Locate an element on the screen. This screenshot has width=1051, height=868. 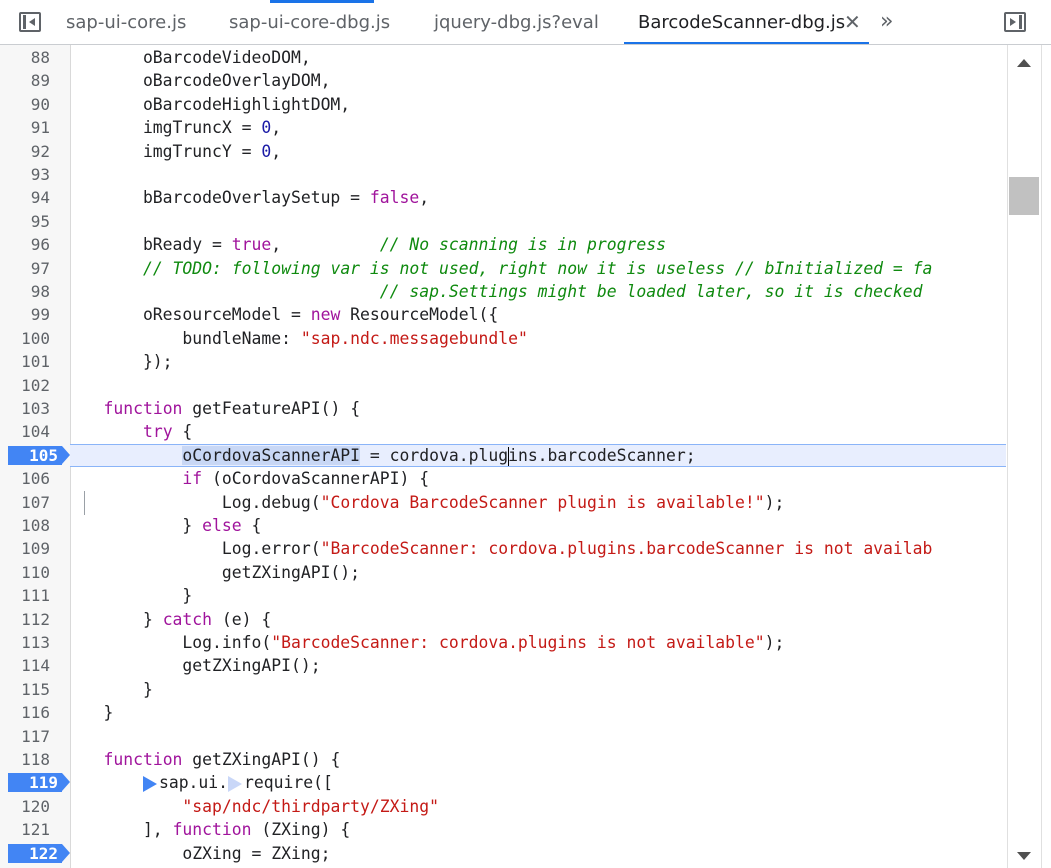
code-line: 114 getZXingAPI(); is located at coordinates (504, 665).